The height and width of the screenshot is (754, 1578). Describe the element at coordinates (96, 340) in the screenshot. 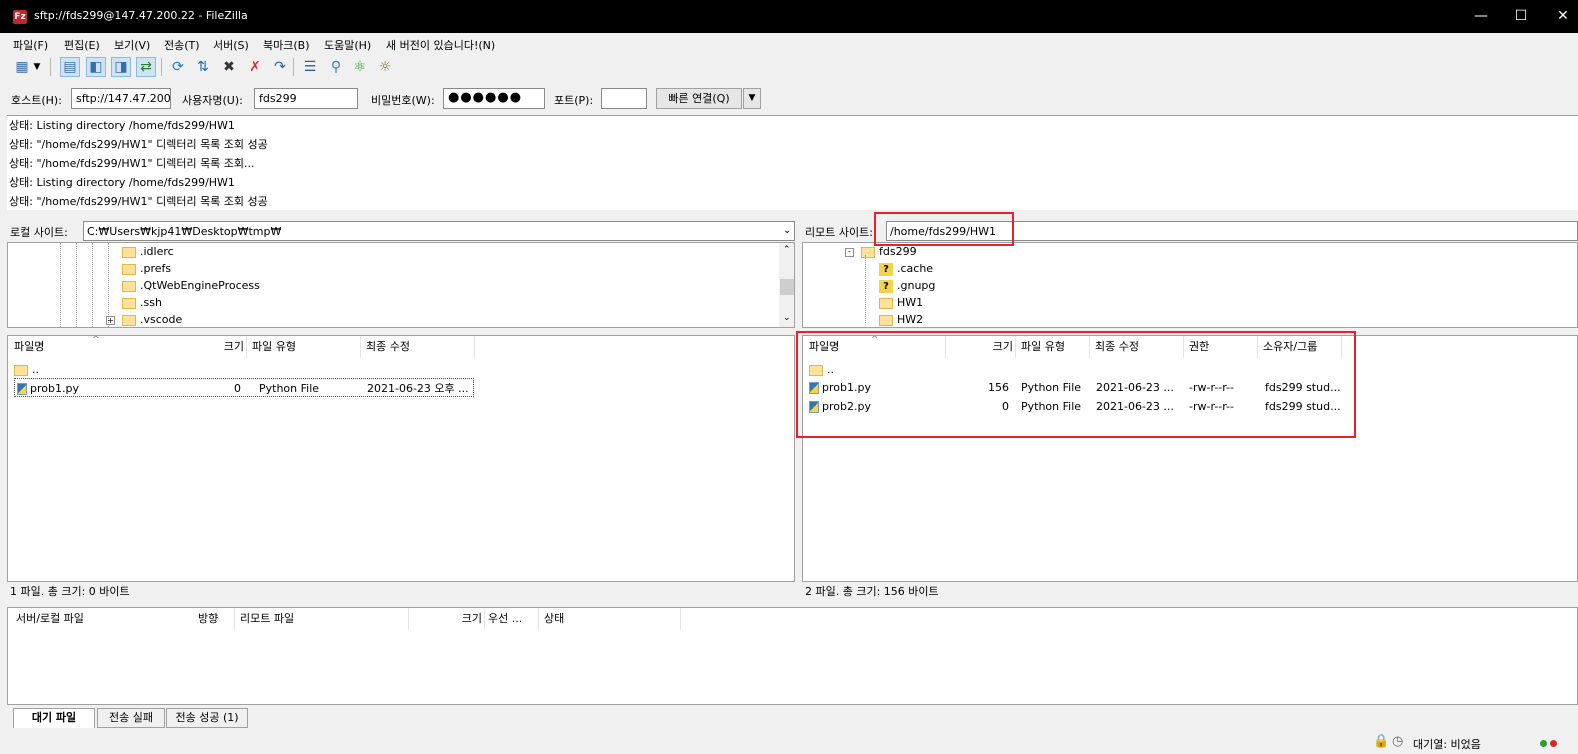

I see `sort-up-icon: ^` at that location.